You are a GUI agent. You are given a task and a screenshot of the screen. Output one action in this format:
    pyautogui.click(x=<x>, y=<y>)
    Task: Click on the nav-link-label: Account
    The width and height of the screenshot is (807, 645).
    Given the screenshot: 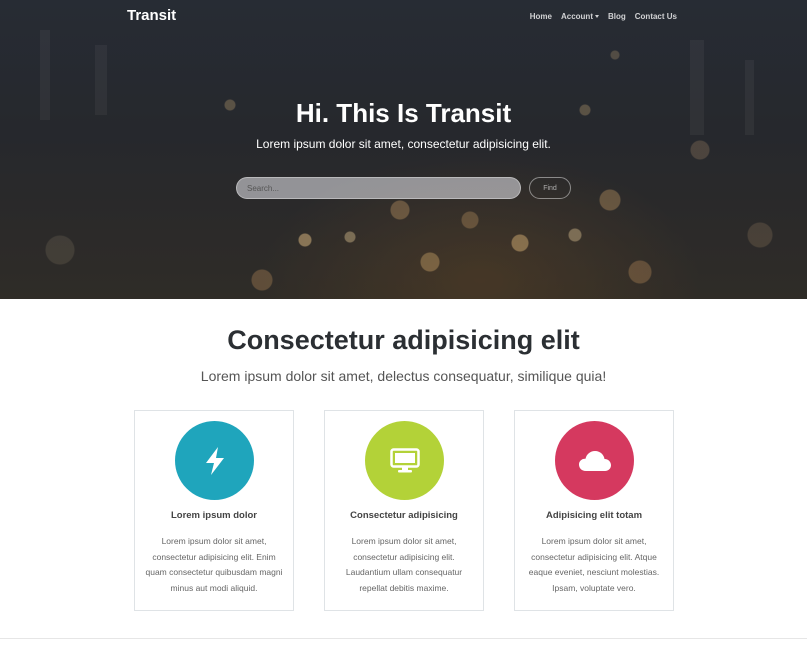 What is the action you would take?
    pyautogui.click(x=576, y=16)
    